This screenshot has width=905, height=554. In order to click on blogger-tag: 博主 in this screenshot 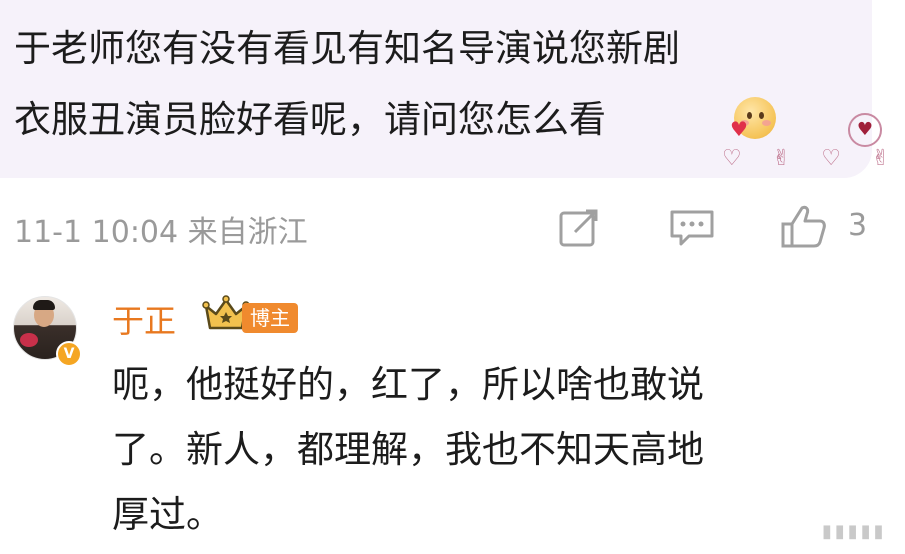, I will do `click(270, 318)`.